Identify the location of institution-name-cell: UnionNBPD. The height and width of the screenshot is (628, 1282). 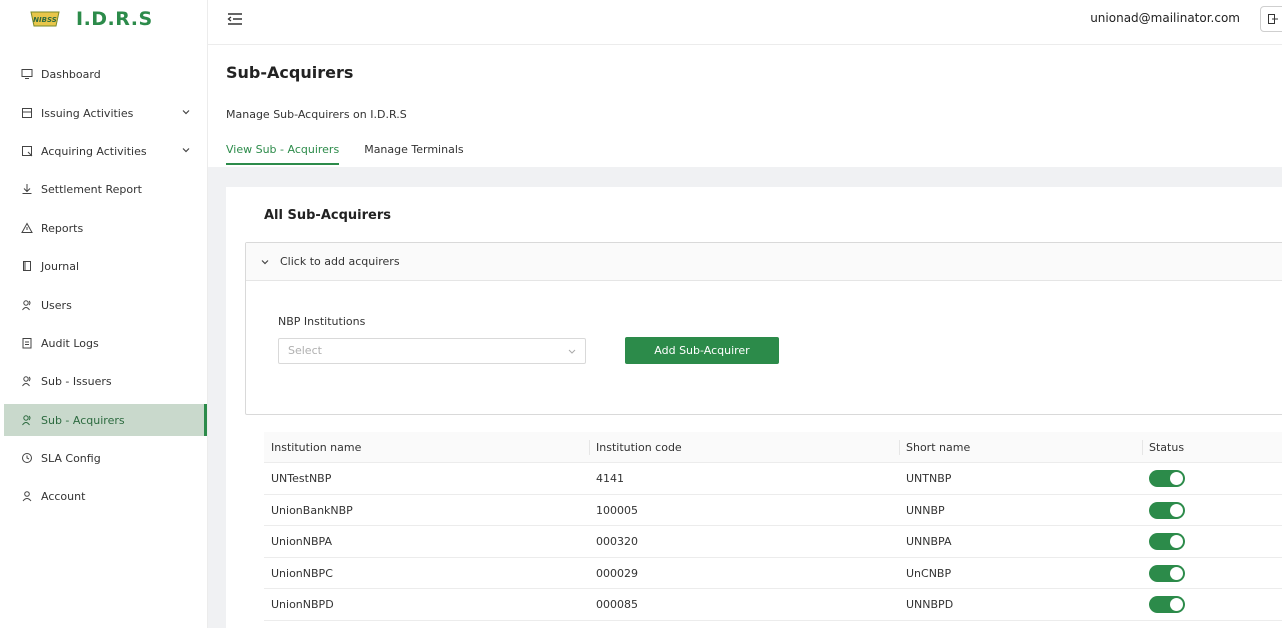
(302, 605).